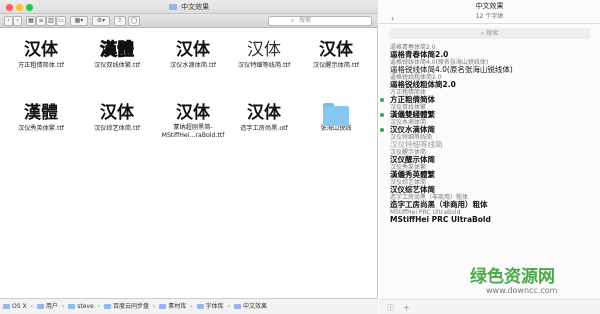 This screenshot has height=314, width=600. Describe the element at coordinates (406, 308) in the screenshot. I see `add-icon: ＋` at that location.